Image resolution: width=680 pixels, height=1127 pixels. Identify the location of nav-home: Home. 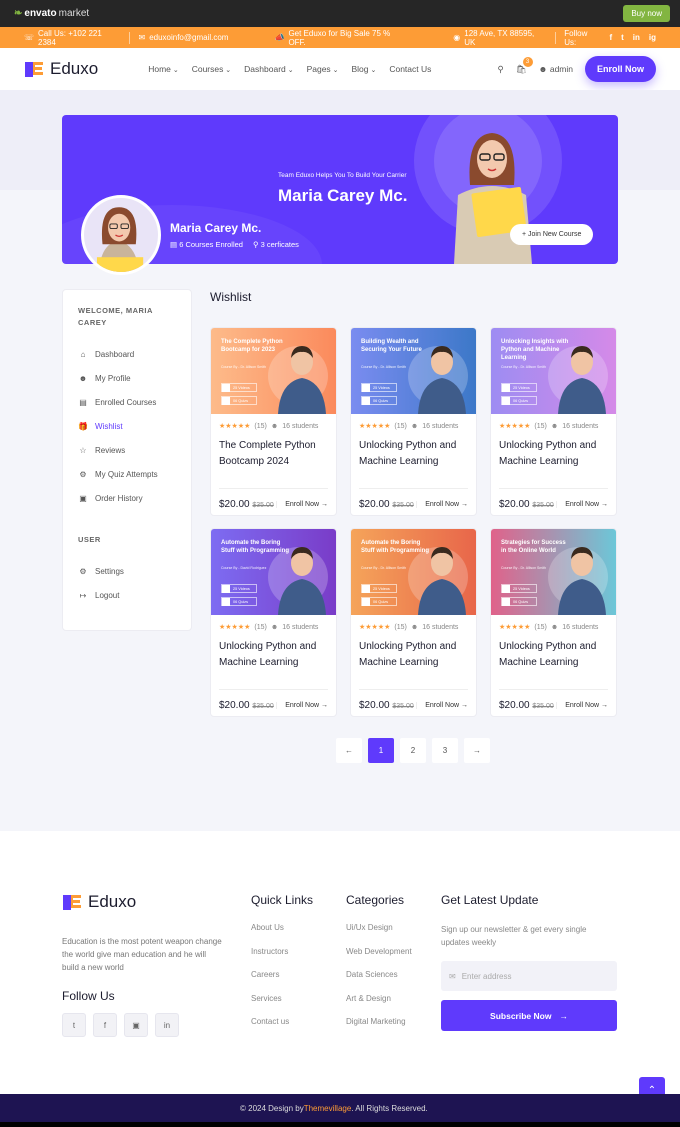
(163, 69).